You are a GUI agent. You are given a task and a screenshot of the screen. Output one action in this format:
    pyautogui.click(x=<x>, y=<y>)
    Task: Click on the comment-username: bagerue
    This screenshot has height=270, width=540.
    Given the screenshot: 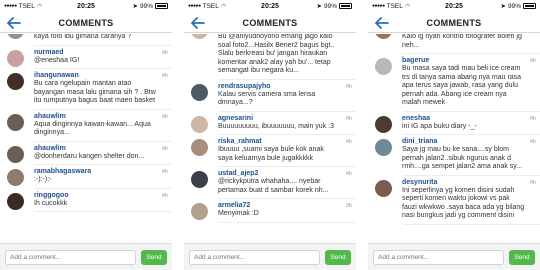 What is the action you would take?
    pyautogui.click(x=464, y=60)
    